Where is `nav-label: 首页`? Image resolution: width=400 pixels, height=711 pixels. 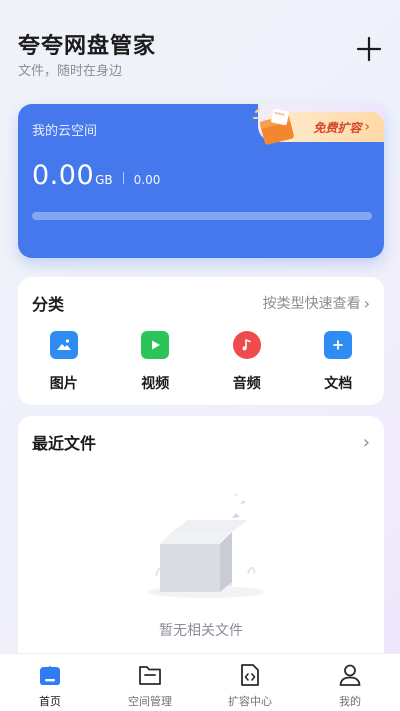 nav-label: 首页 is located at coordinates (50, 701).